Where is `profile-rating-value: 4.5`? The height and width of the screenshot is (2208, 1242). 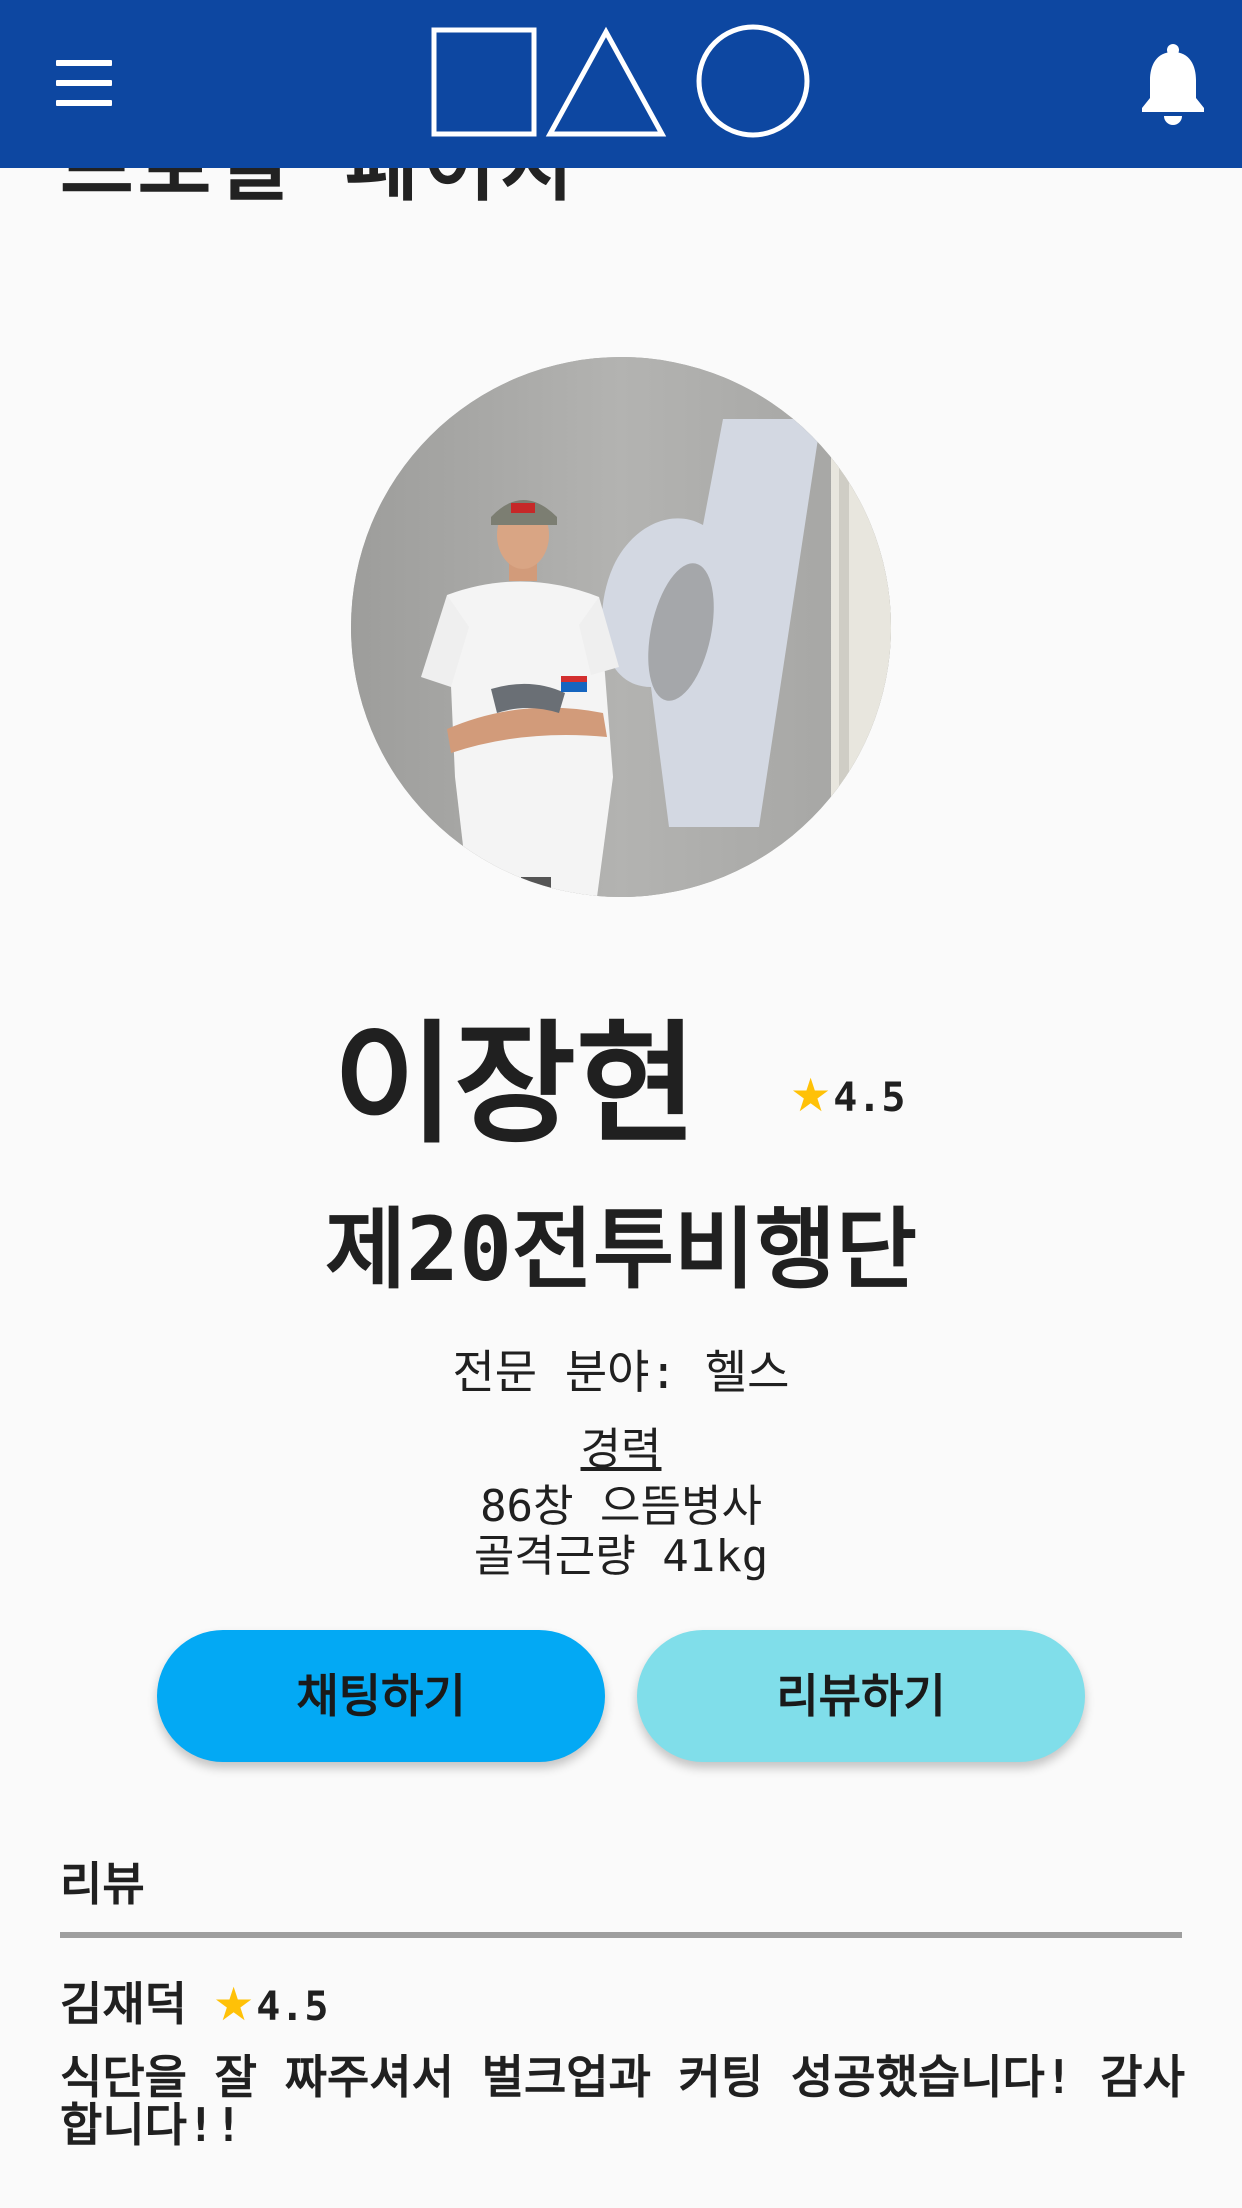
profile-rating-value: 4.5 is located at coordinates (869, 1098).